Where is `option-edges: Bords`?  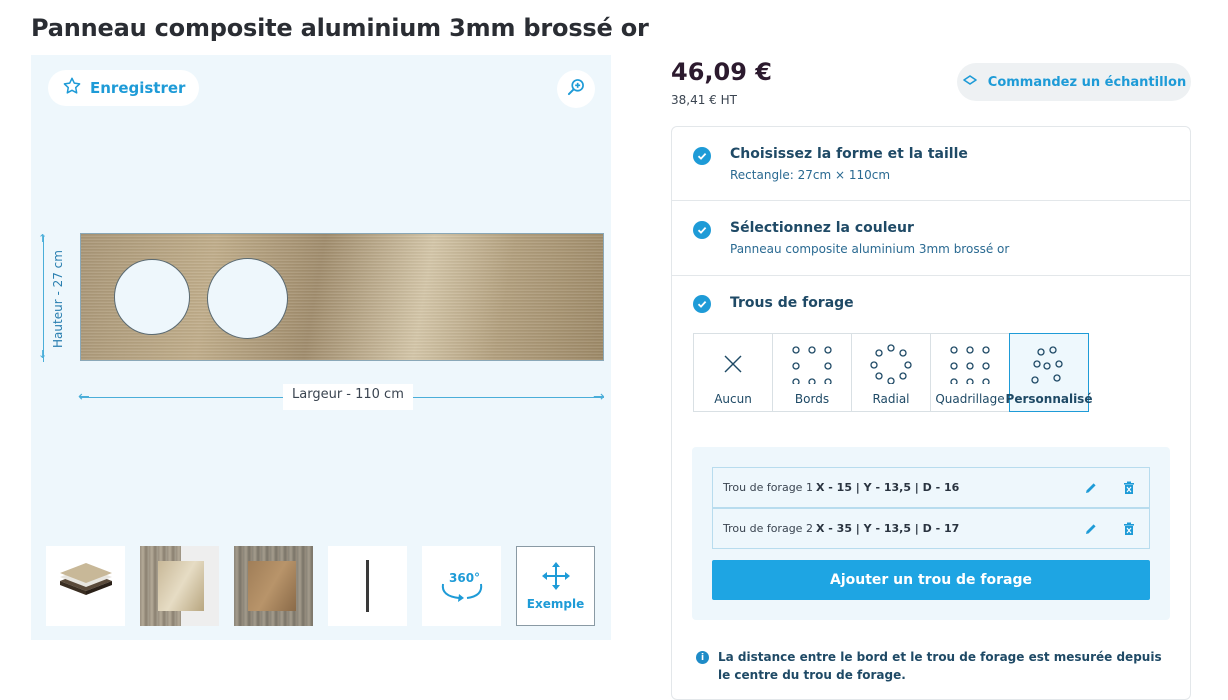 option-edges: Bords is located at coordinates (812, 372).